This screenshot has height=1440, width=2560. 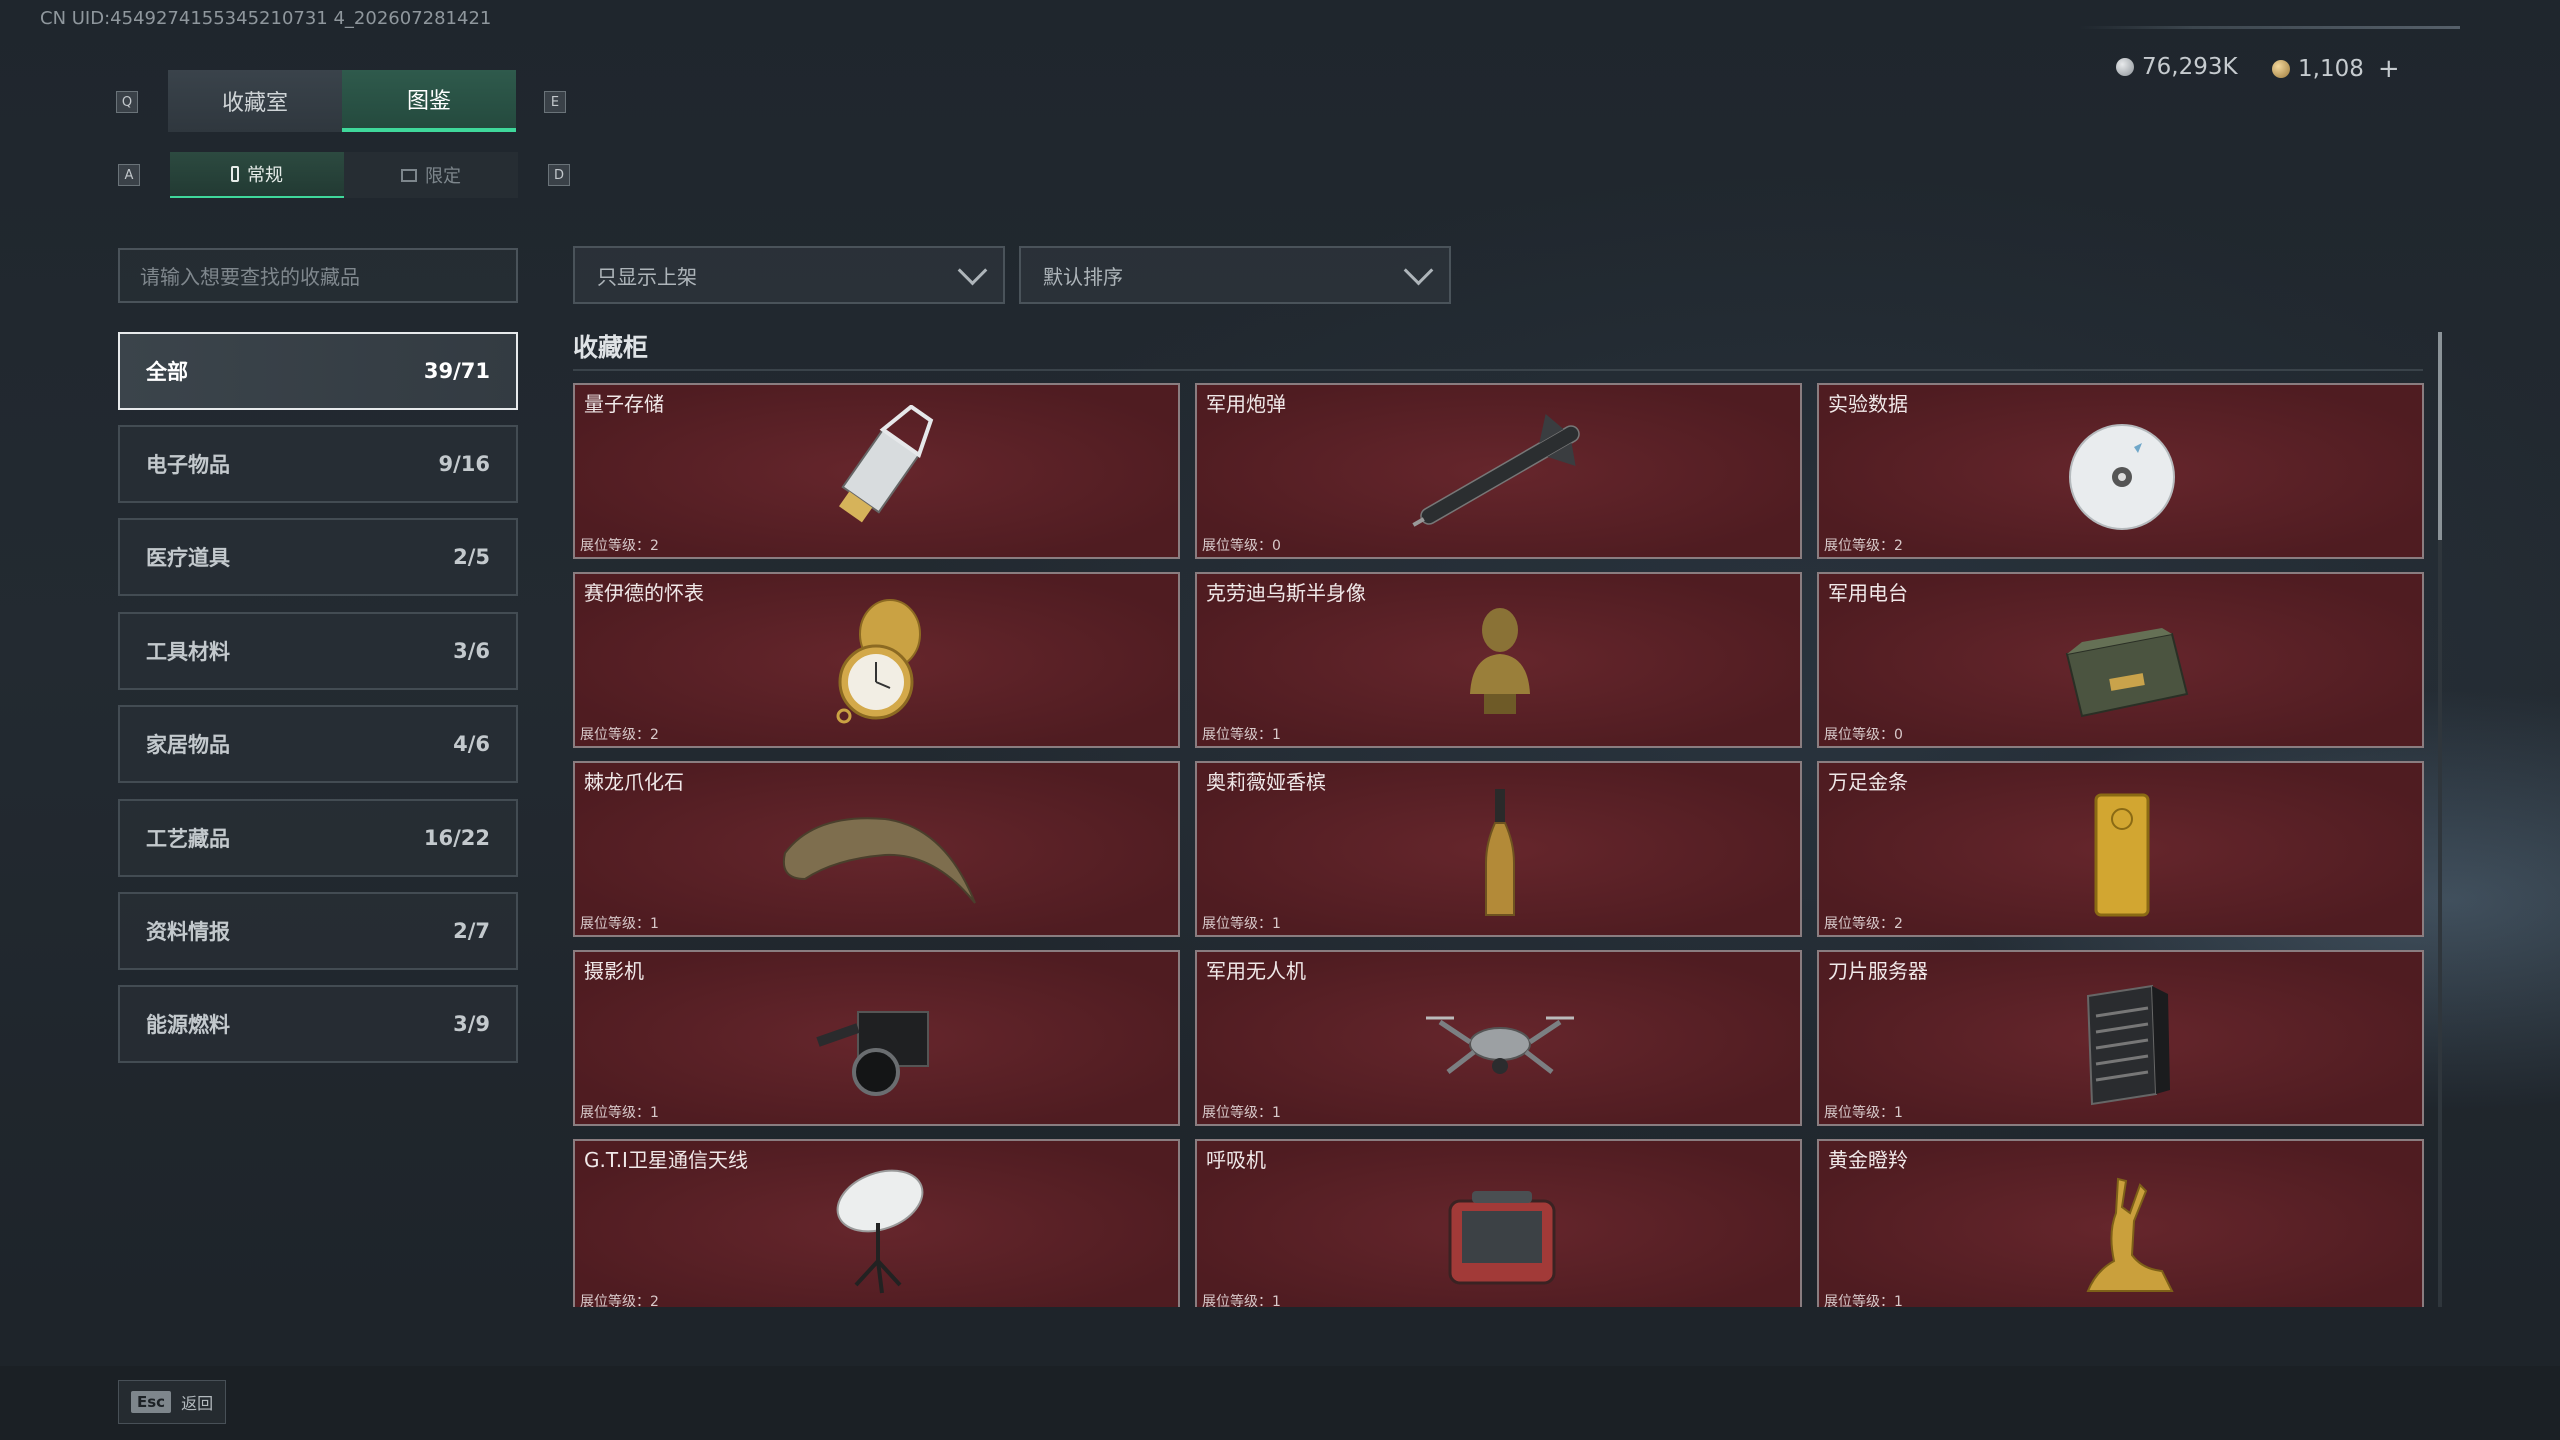 What do you see at coordinates (1868, 782) in the screenshot?
I see `item-name: 万足金条` at bounding box center [1868, 782].